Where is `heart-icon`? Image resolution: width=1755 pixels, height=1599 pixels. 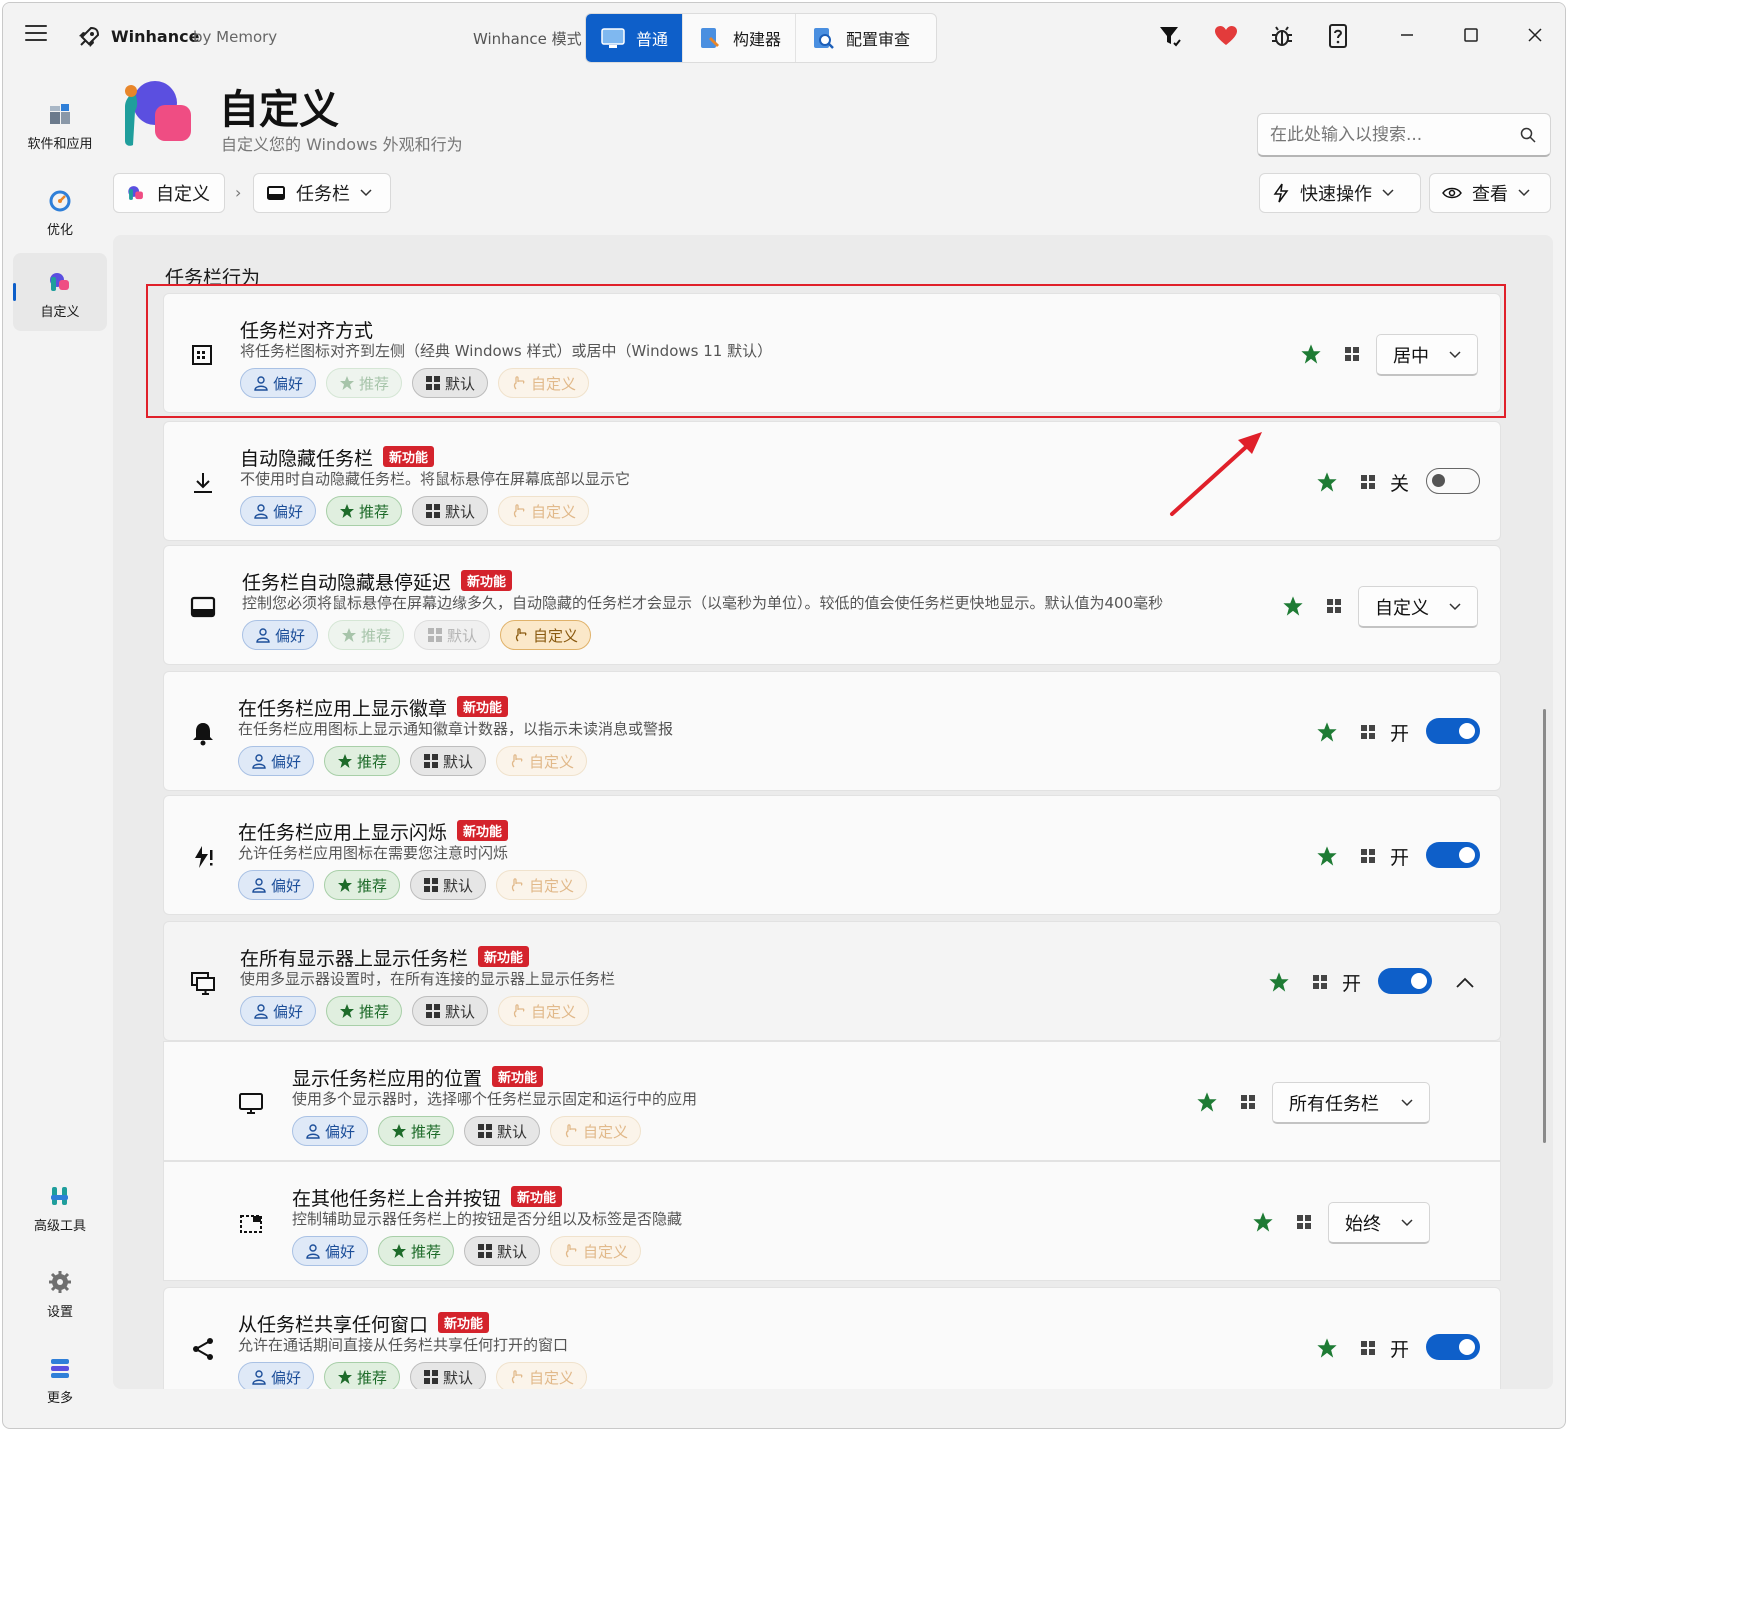 heart-icon is located at coordinates (1226, 36).